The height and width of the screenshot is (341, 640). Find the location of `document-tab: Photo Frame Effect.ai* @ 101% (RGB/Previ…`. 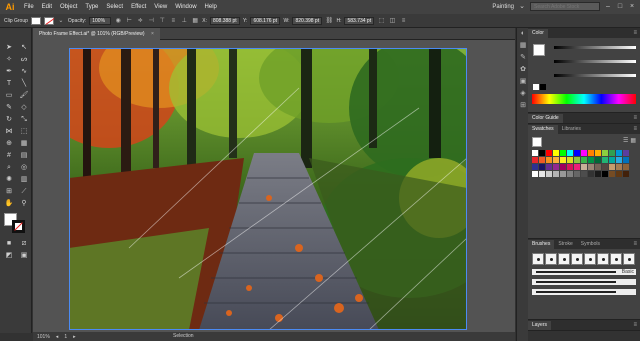

document-tab: Photo Frame Effect.ai* @ 101% (RGB/Previ… is located at coordinates (96, 34).